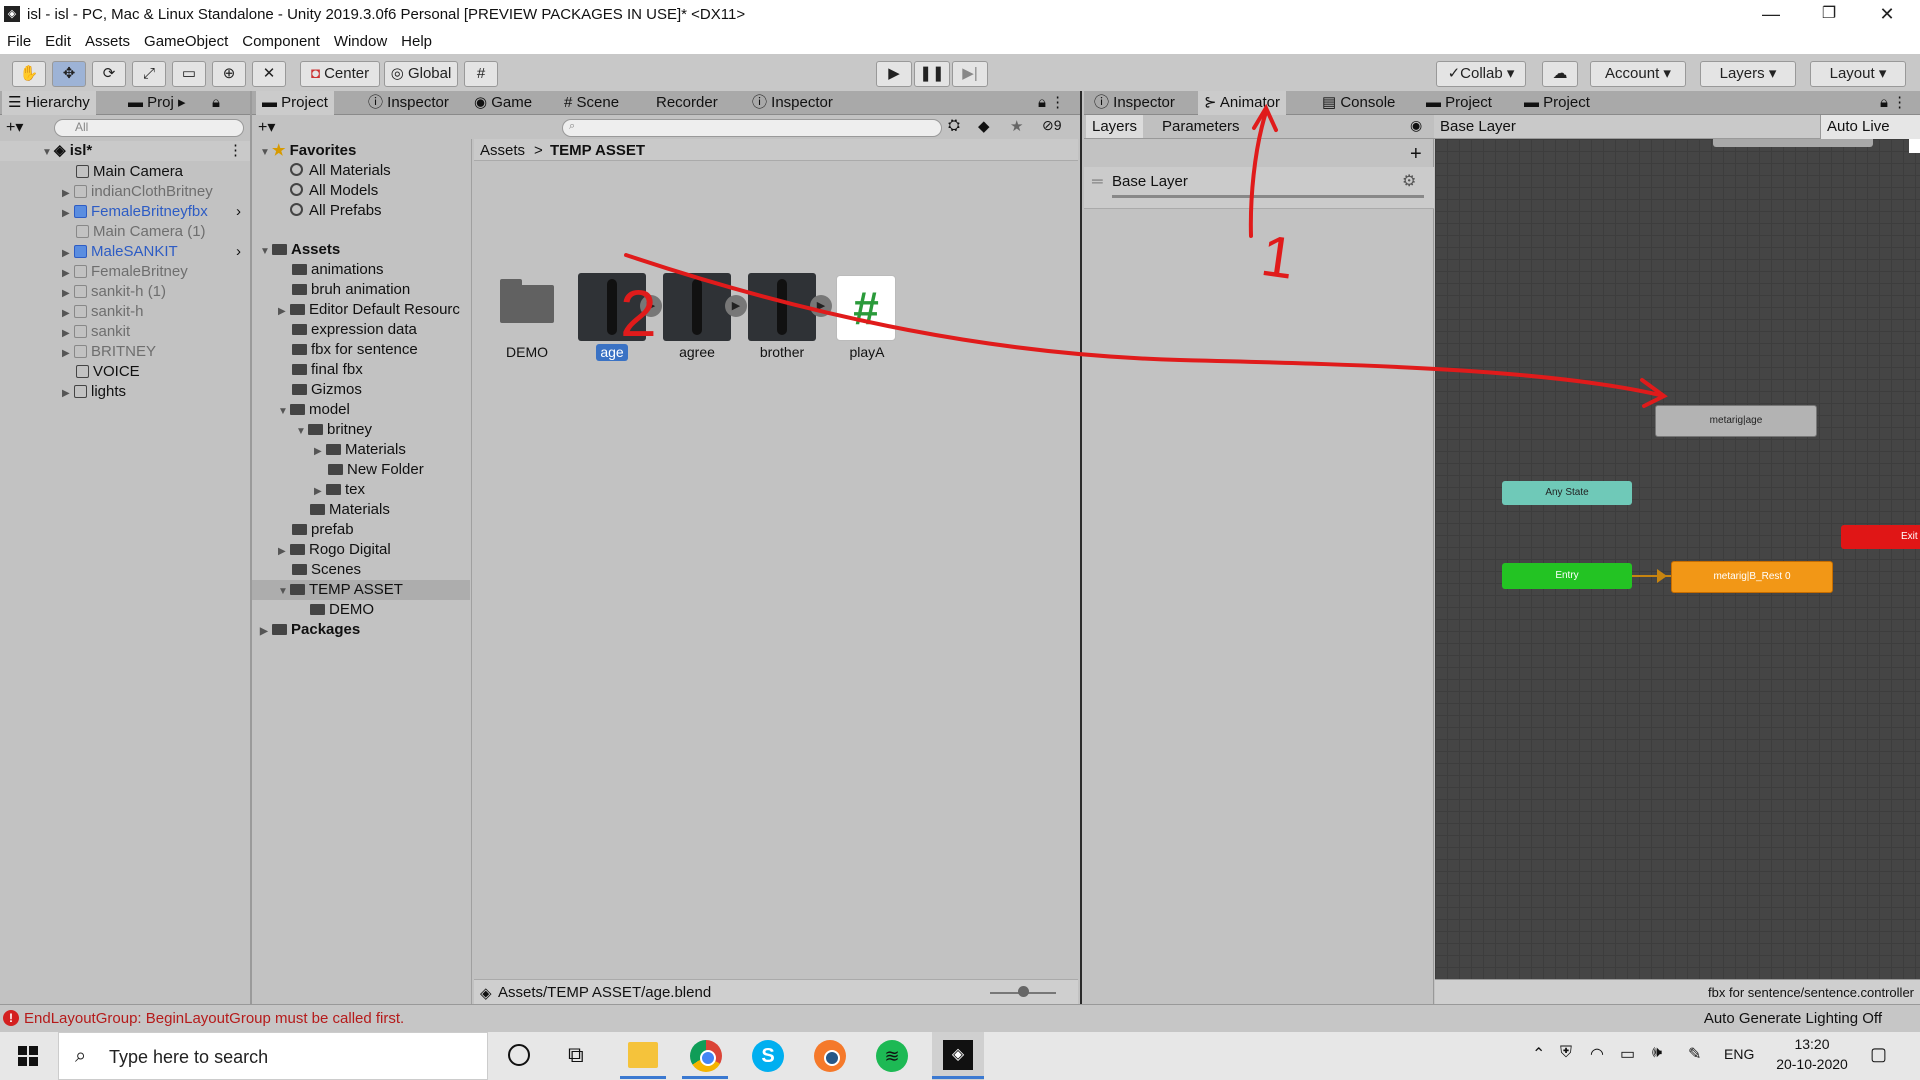 The width and height of the screenshot is (1920, 1080). What do you see at coordinates (638, 313) in the screenshot?
I see `annotation-number-2: 2` at bounding box center [638, 313].